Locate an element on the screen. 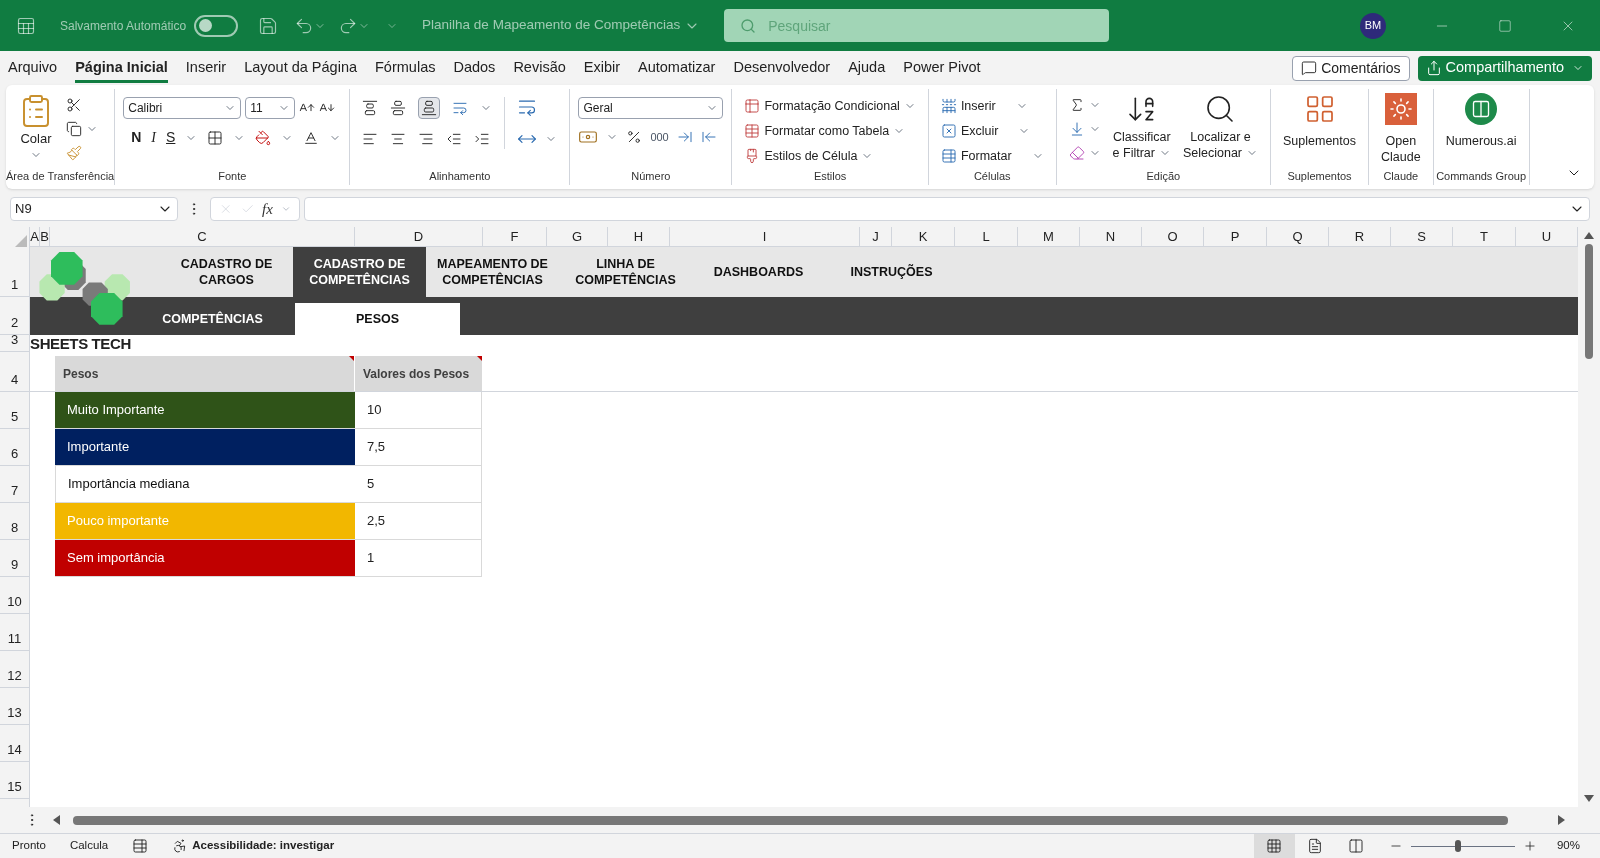 The width and height of the screenshot is (1600, 858). view-button is located at coordinates (1274, 846).